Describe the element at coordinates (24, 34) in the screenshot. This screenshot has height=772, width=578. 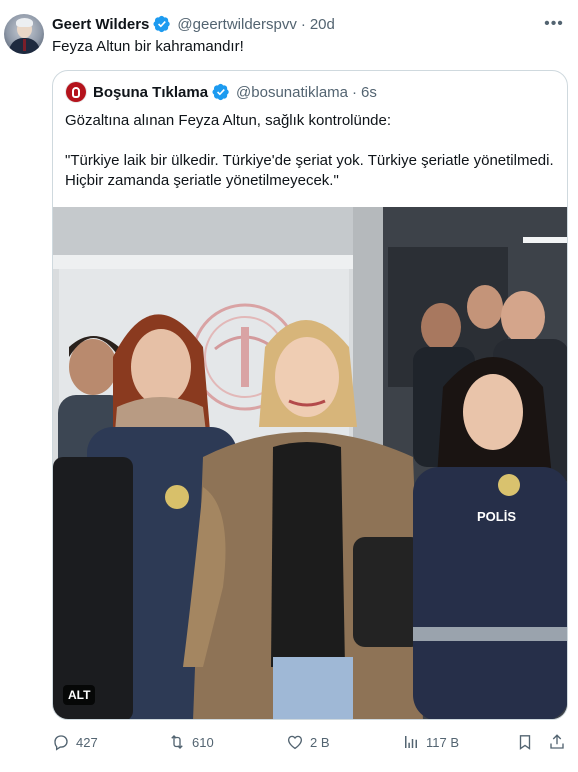
I see `author-avatar` at that location.